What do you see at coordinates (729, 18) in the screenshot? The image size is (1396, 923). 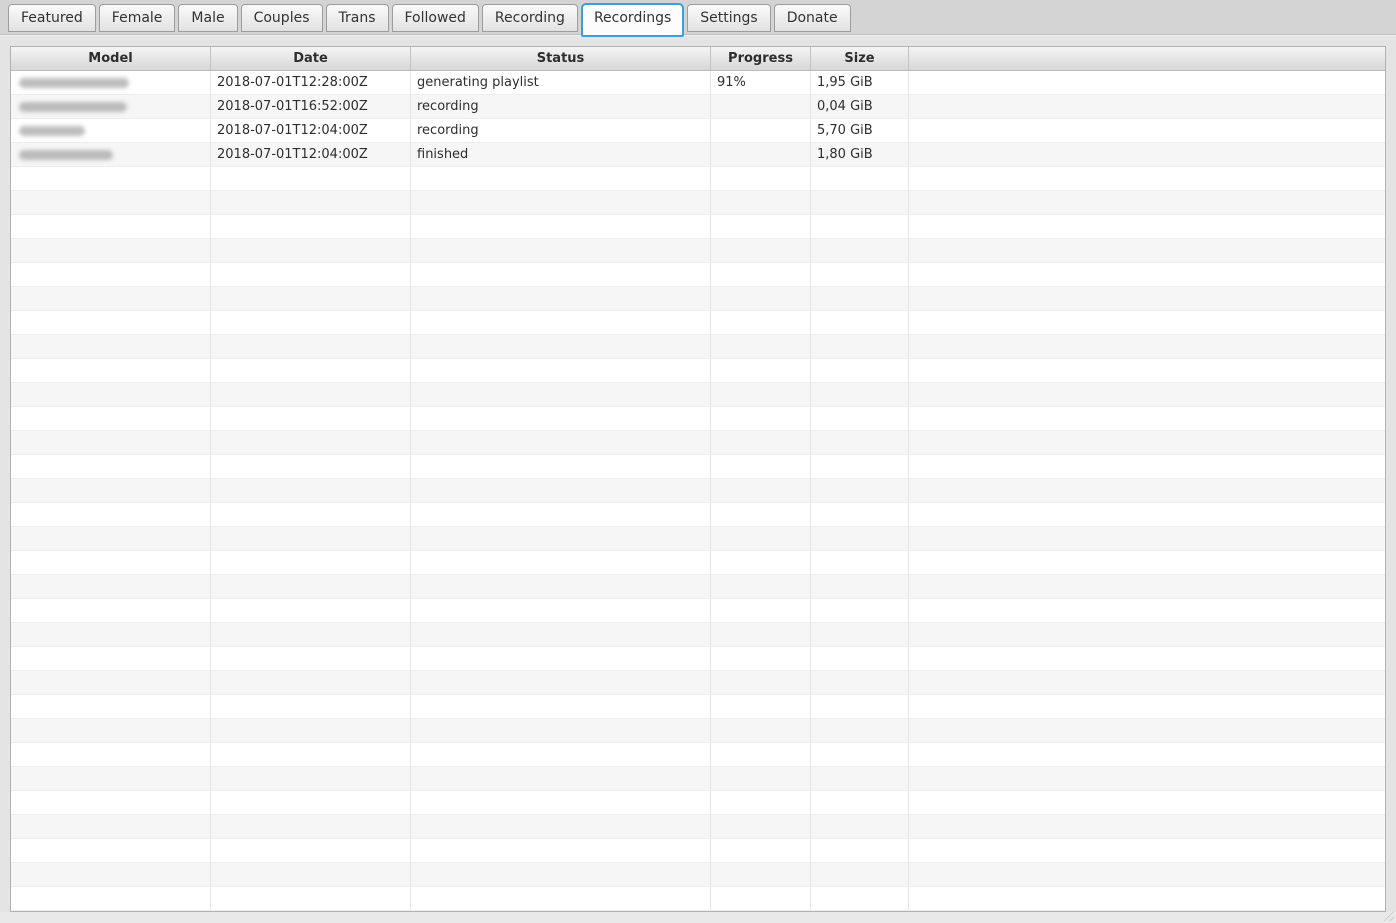 I see `tab-settings: Settings` at bounding box center [729, 18].